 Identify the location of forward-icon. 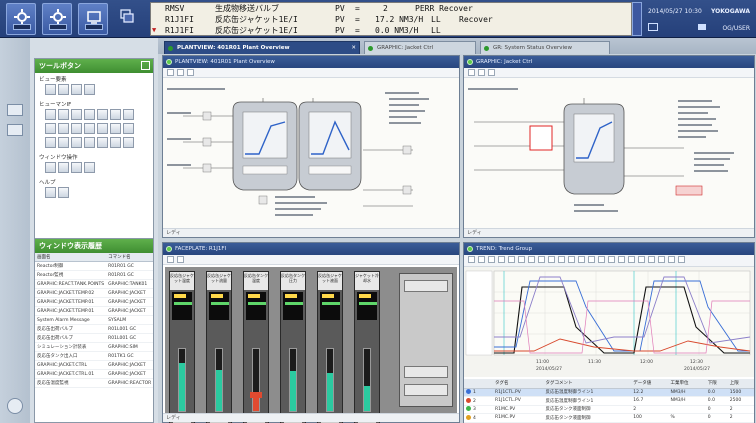
(481, 72).